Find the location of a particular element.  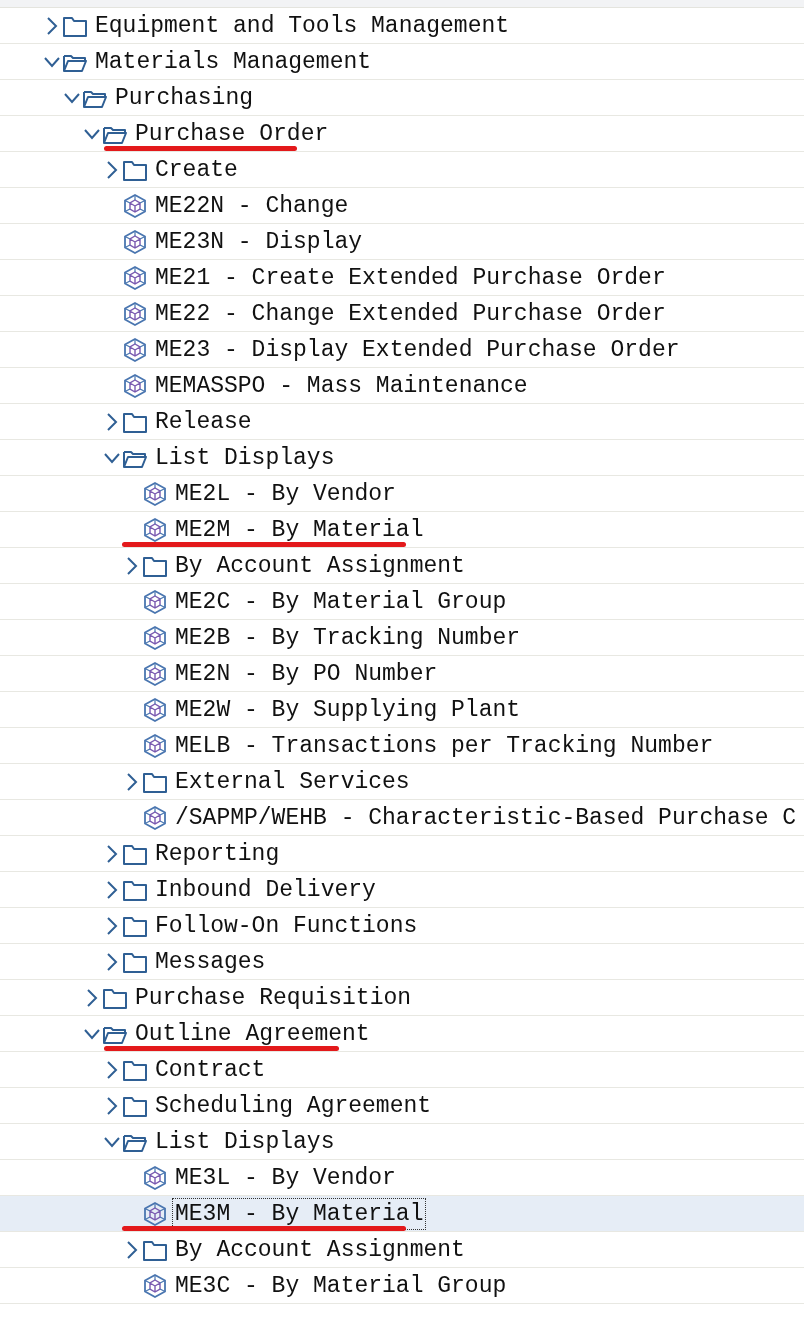

tree-item-label: Release is located at coordinates (203, 422).